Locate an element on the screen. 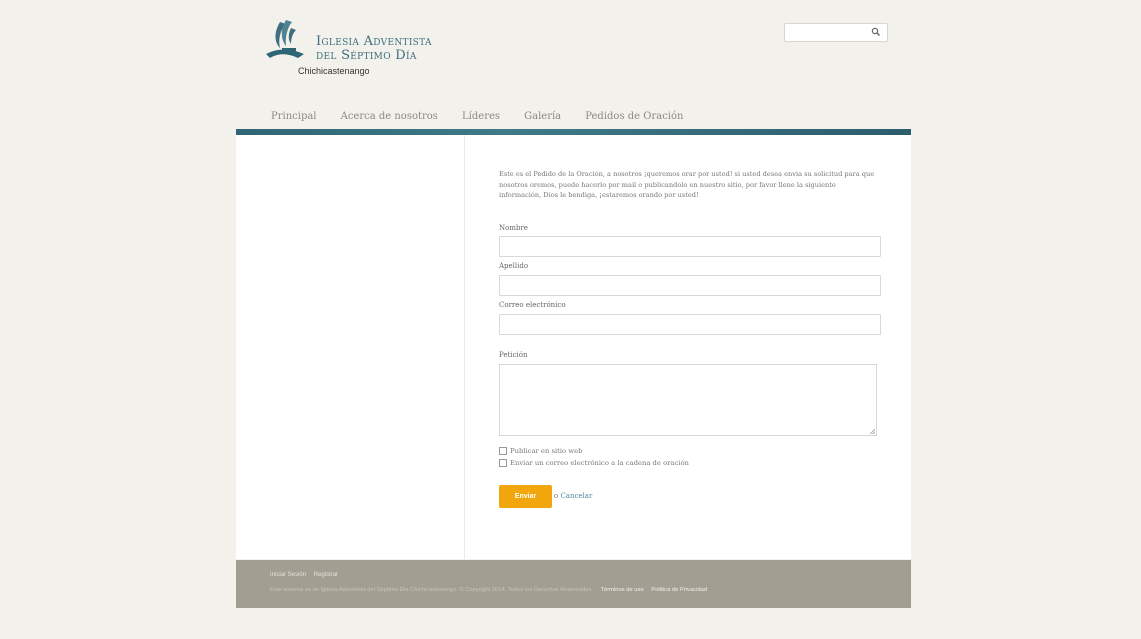 This screenshot has height=639, width=1141. submit-button: Enviar is located at coordinates (525, 496).